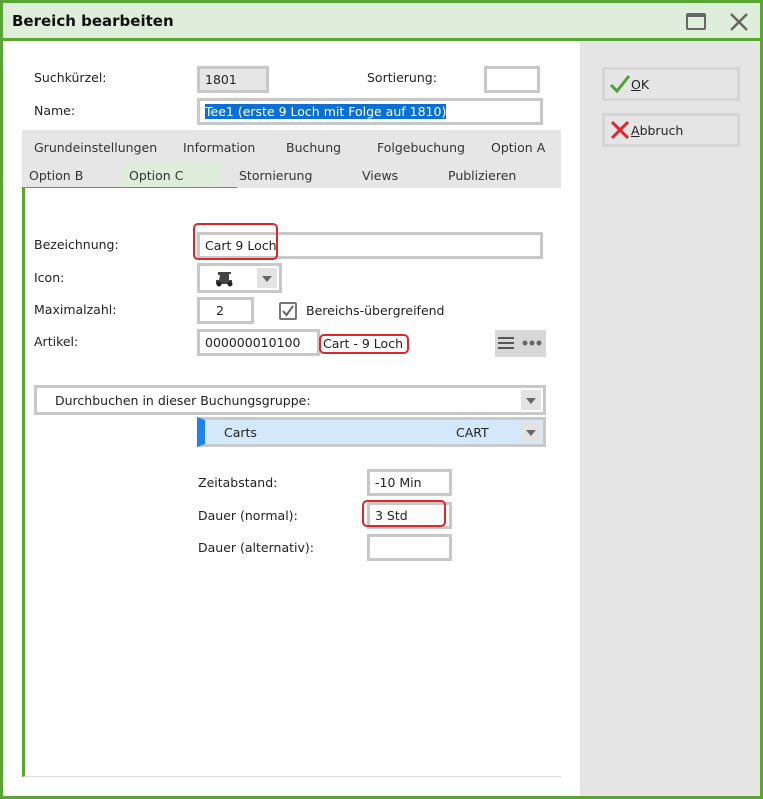  Describe the element at coordinates (739, 22) in the screenshot. I see `close-icon` at that location.